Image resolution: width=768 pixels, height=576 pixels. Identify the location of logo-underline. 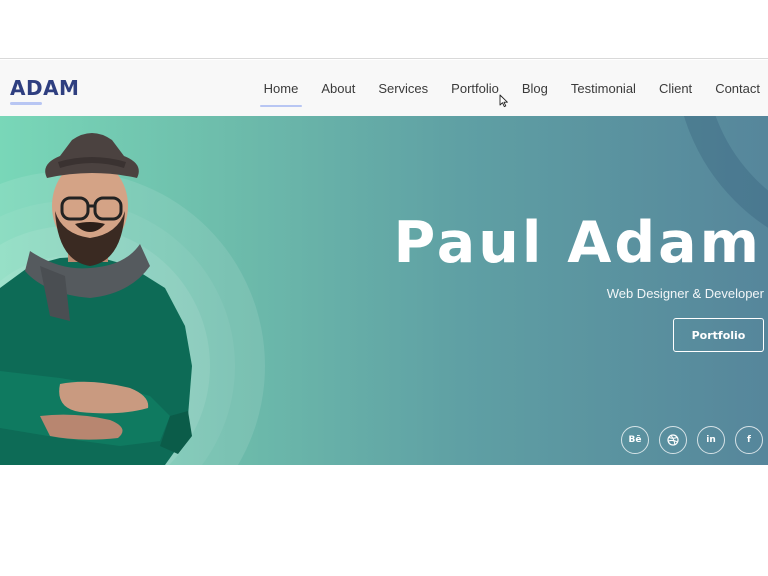
(26, 103).